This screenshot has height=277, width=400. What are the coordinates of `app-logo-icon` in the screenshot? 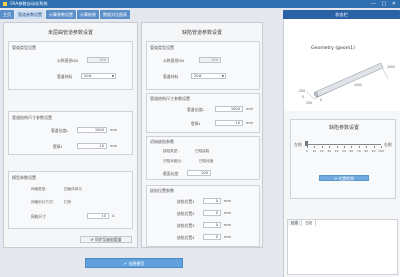 It's located at (5, 3).